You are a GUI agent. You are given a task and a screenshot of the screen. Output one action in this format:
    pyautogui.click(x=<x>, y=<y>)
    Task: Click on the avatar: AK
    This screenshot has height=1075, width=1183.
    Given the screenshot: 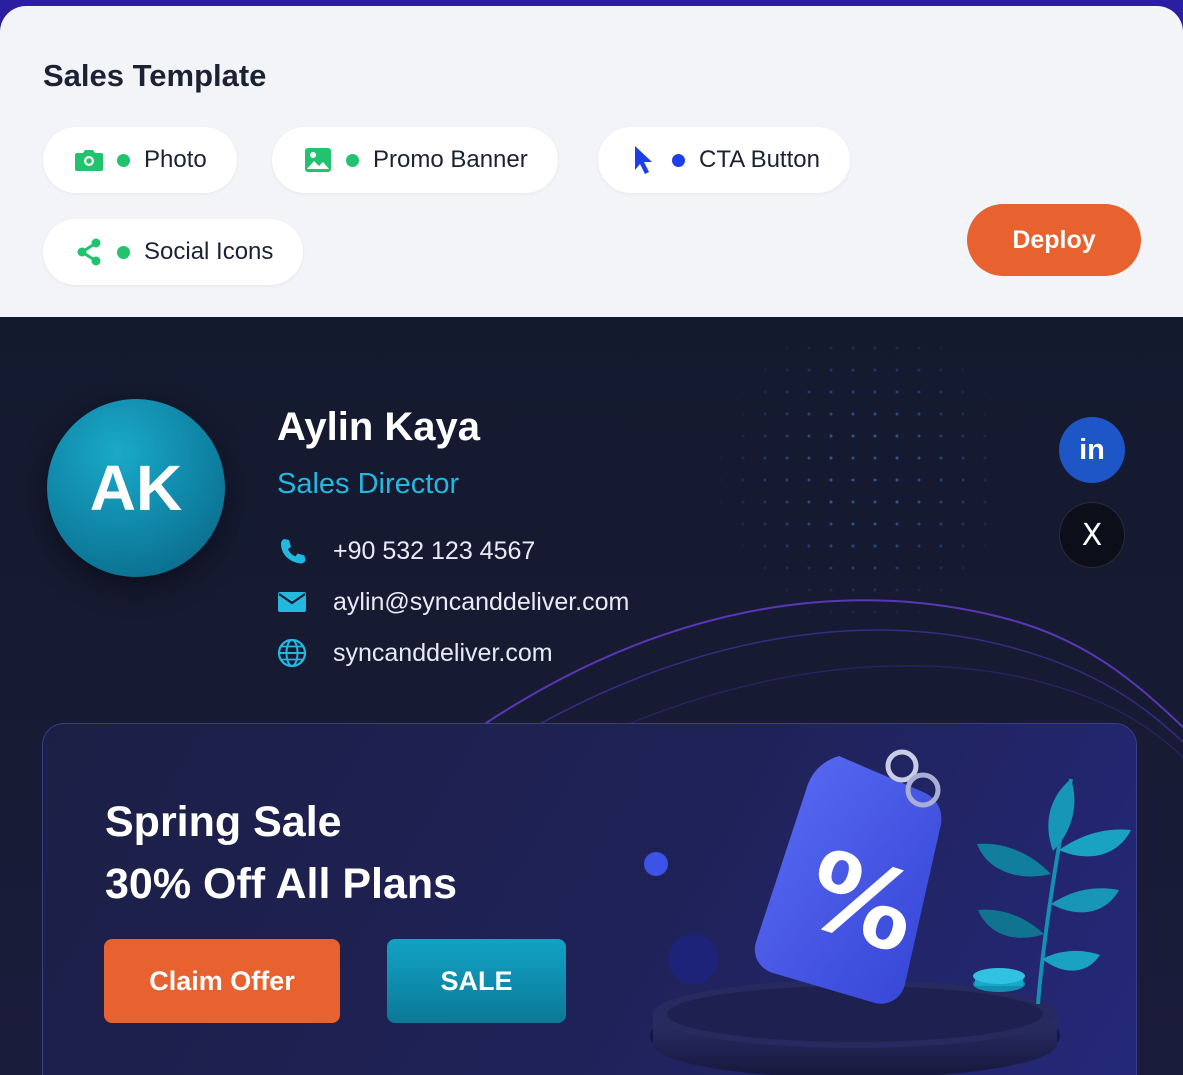 What is the action you would take?
    pyautogui.click(x=136, y=488)
    